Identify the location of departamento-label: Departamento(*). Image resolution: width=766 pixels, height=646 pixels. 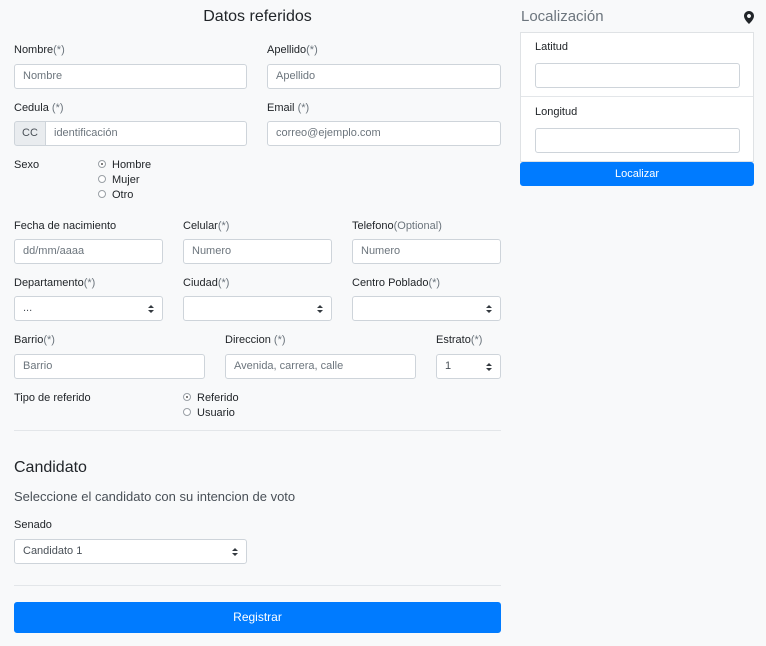
(55, 283).